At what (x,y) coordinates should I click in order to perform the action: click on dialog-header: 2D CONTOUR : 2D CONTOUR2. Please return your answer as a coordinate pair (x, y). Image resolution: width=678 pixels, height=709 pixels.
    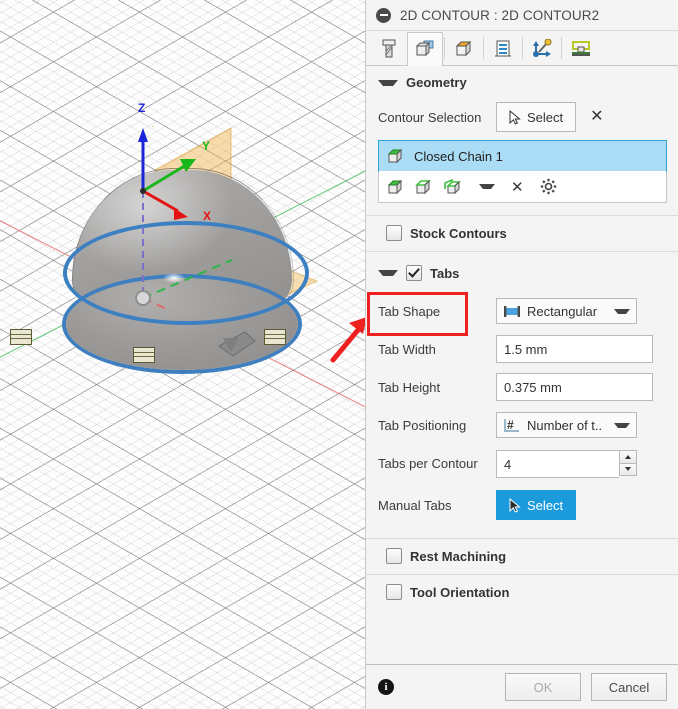
    Looking at the image, I should click on (522, 15).